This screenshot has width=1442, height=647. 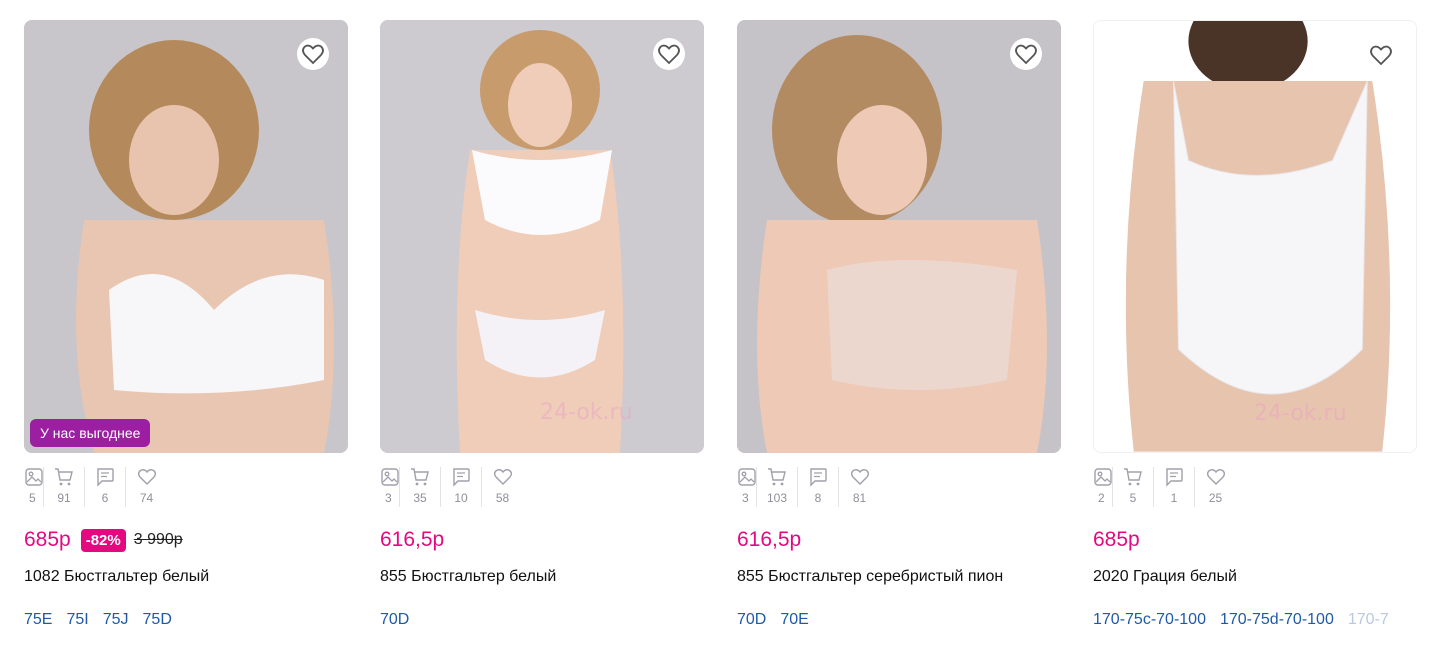 What do you see at coordinates (105, 498) in the screenshot?
I see `stat-reviews-count: 6` at bounding box center [105, 498].